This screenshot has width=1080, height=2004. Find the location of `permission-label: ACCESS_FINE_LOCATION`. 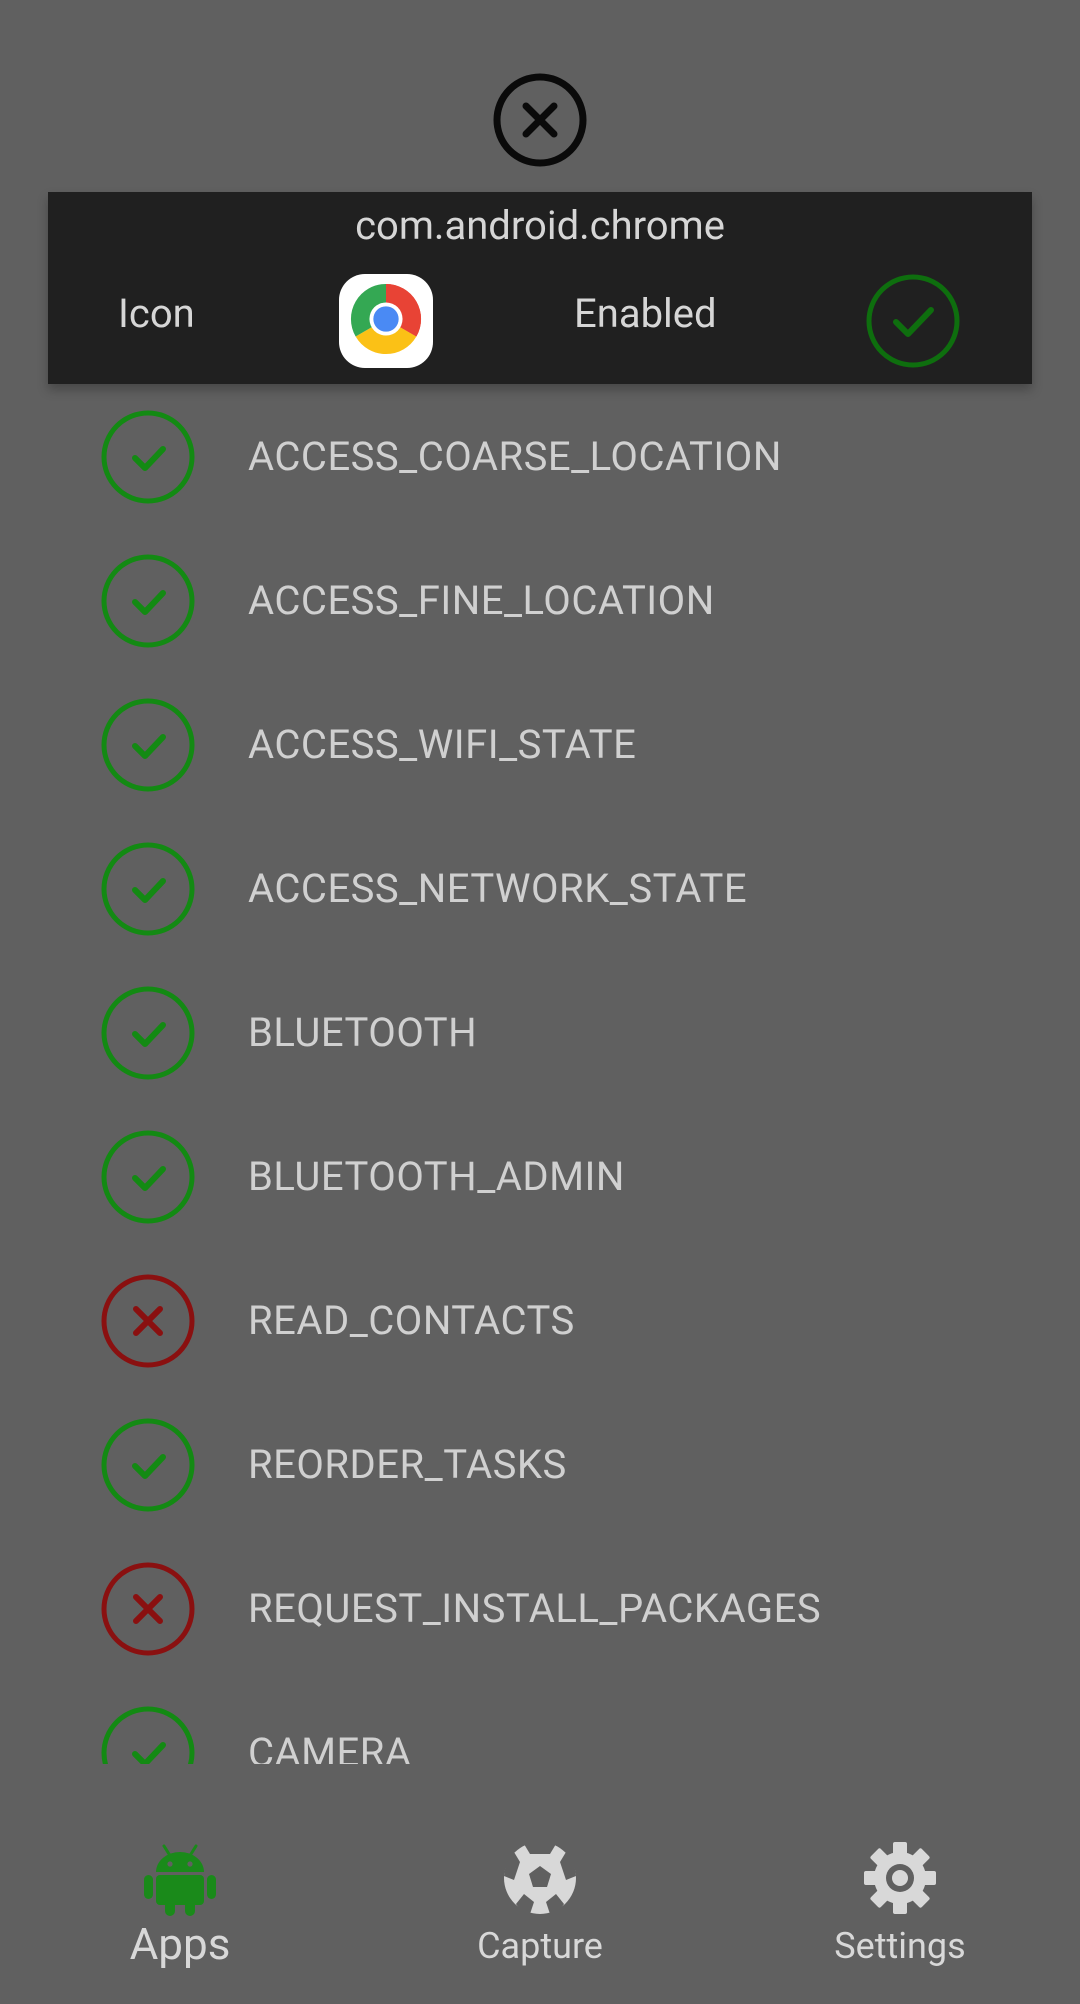

permission-label: ACCESS_FINE_LOCATION is located at coordinates (481, 600).